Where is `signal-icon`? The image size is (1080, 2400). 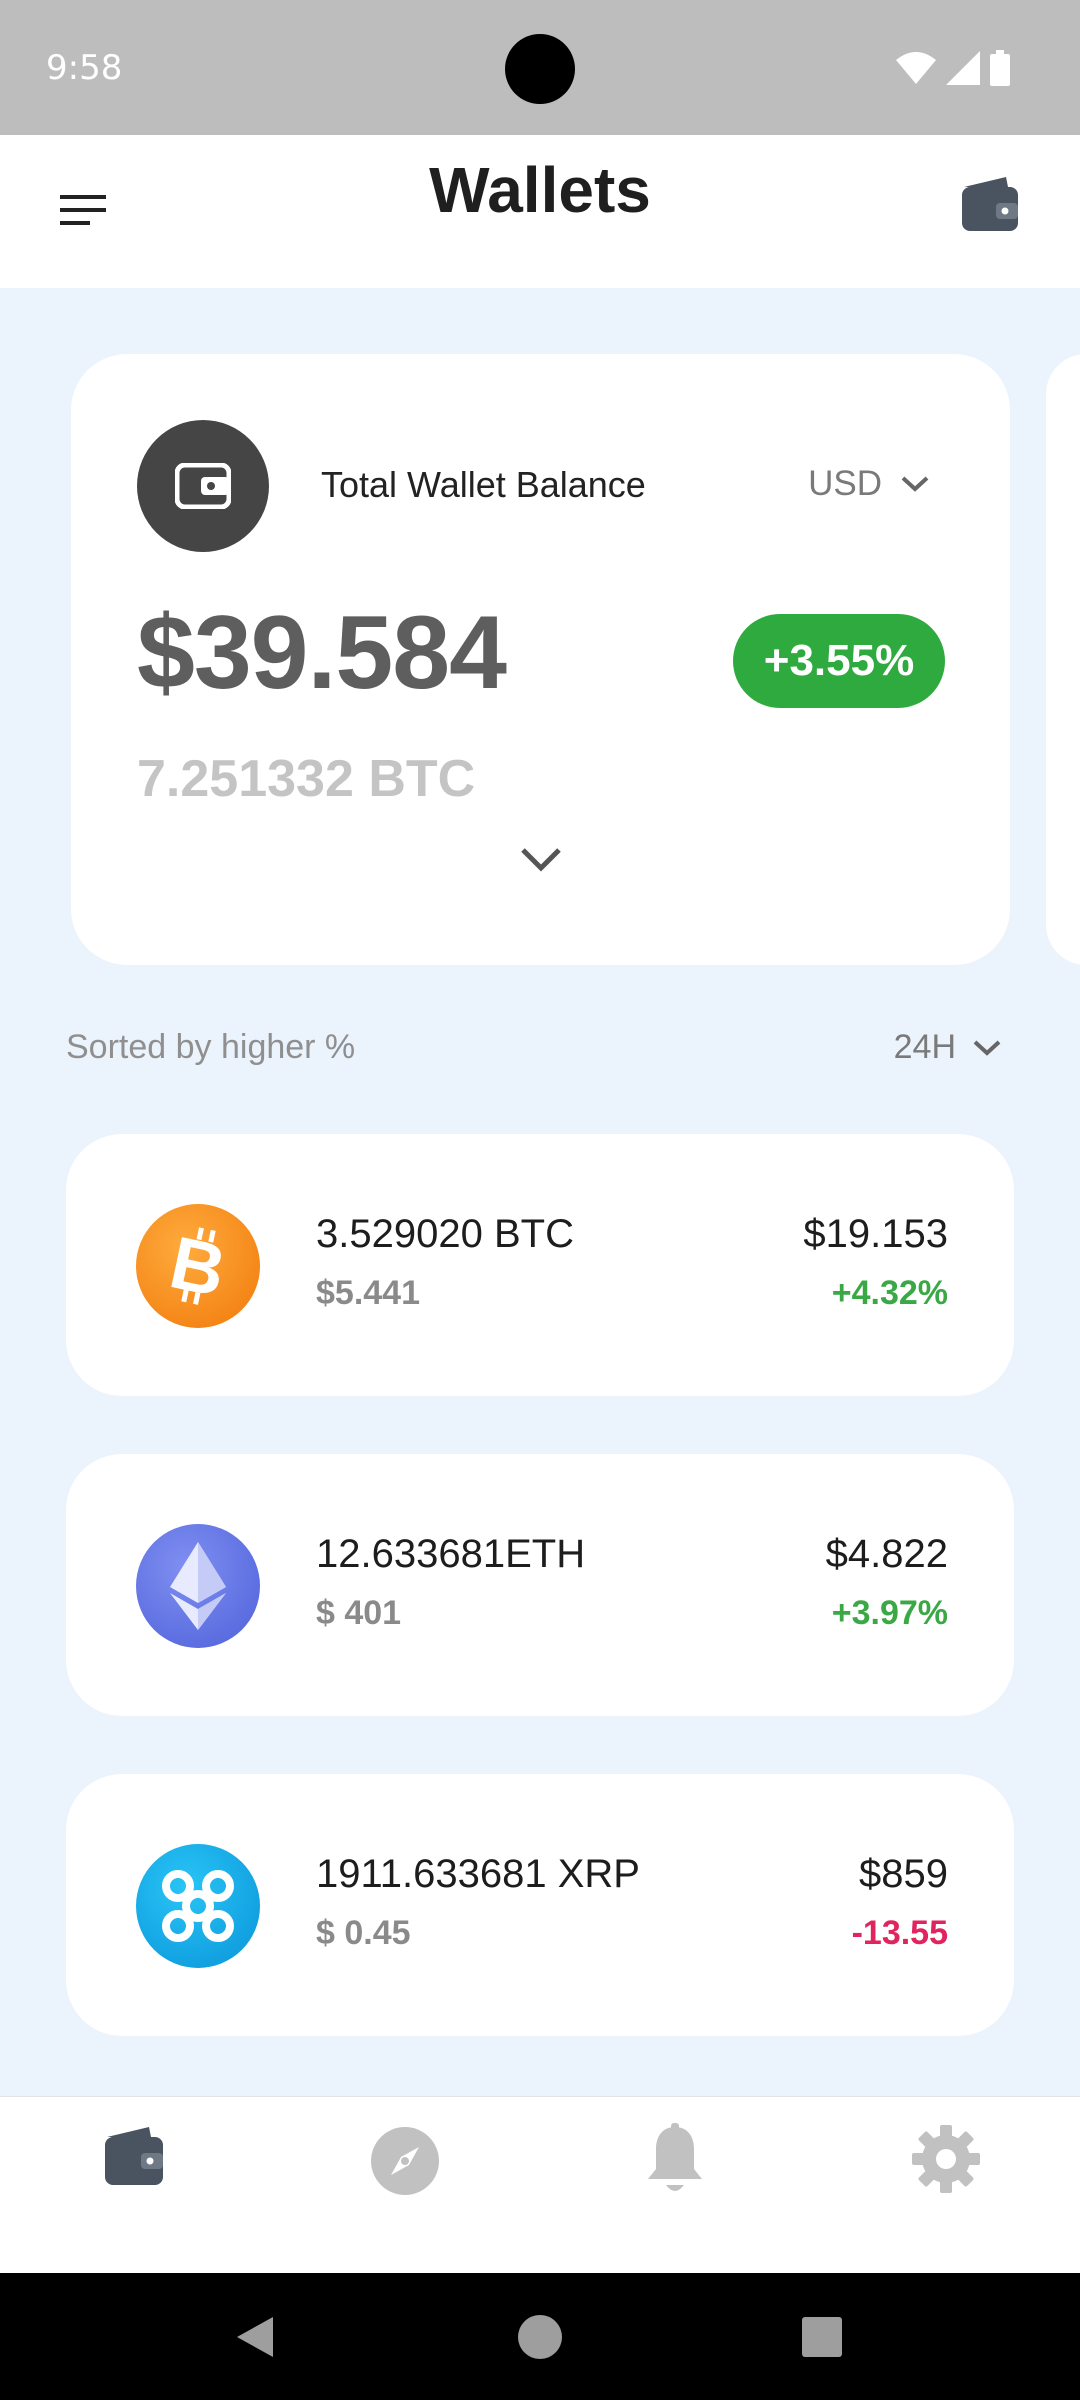
signal-icon is located at coordinates (963, 68).